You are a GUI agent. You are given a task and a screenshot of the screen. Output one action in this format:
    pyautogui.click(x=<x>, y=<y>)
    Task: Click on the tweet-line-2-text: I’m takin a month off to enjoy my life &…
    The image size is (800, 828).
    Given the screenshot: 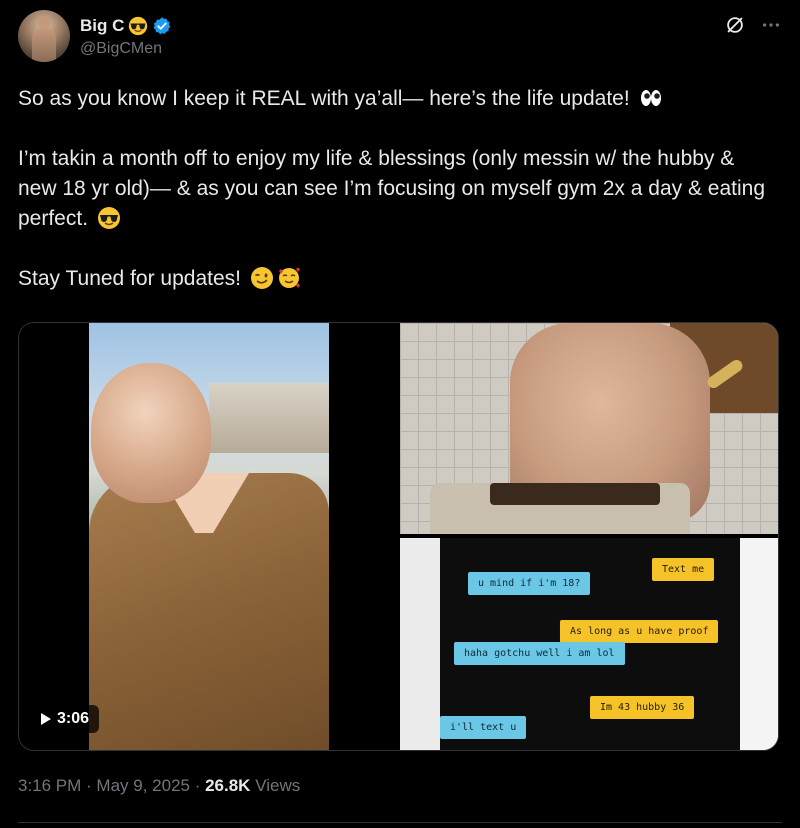 What is the action you would take?
    pyautogui.click(x=392, y=188)
    